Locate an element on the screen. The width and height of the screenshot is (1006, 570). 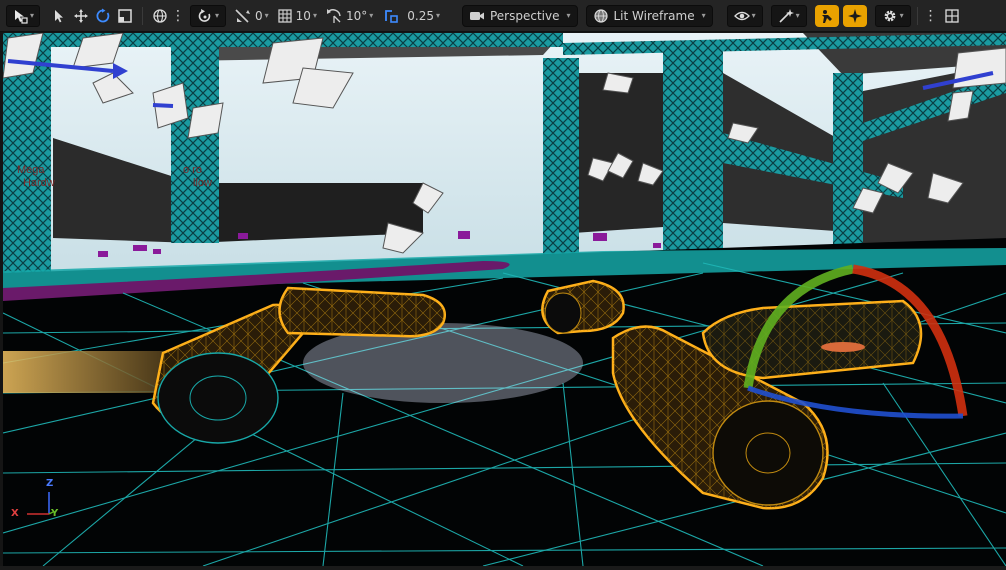
axis-z-label: Z is located at coordinates (50, 483).